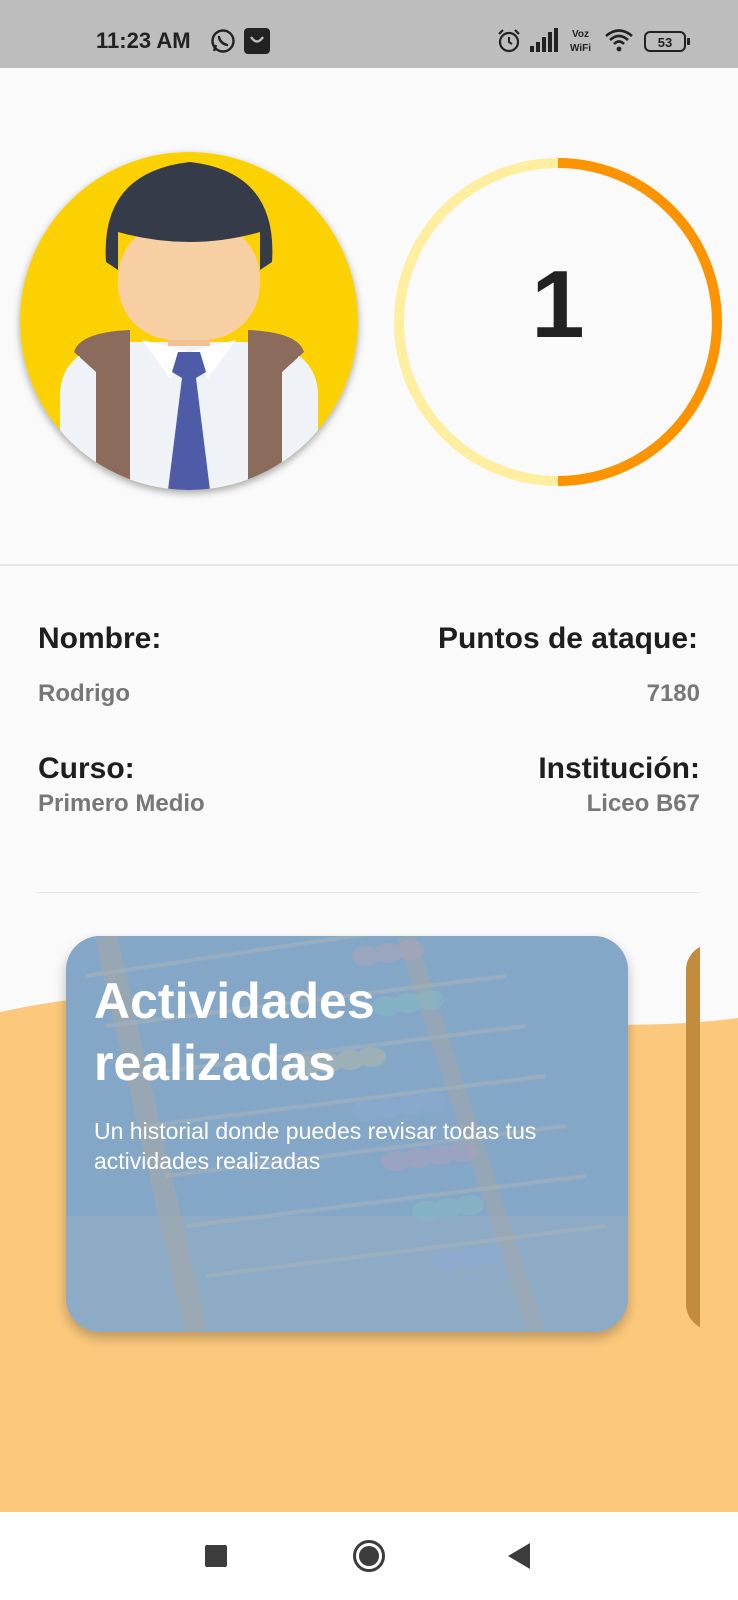 The height and width of the screenshot is (1600, 738). Describe the element at coordinates (143, 40) in the screenshot. I see `status-time: 11:23 AM` at that location.